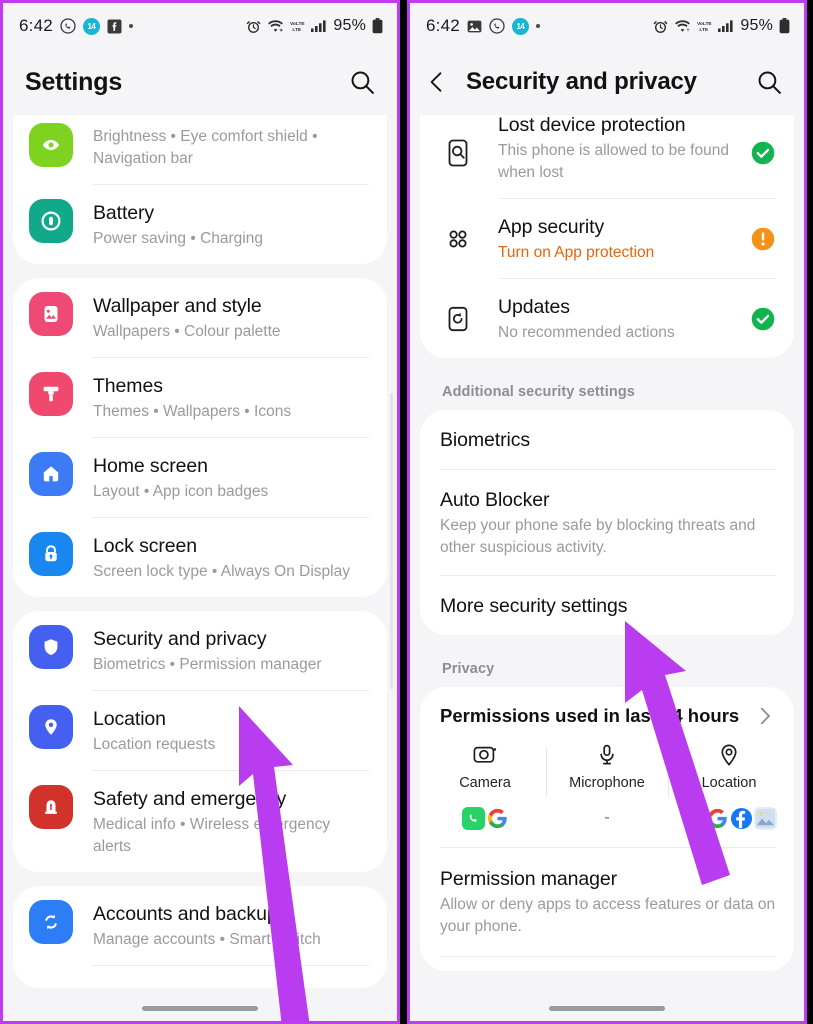  I want to click on list-item-title: Location, so click(129, 719).